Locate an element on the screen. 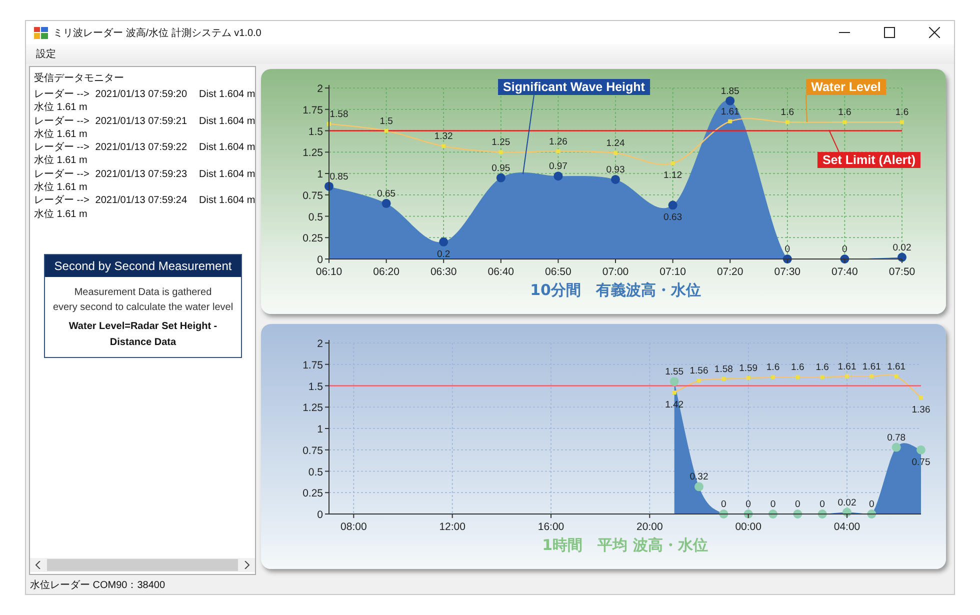 The width and height of the screenshot is (980, 615). data-label: 0.02 is located at coordinates (847, 502).